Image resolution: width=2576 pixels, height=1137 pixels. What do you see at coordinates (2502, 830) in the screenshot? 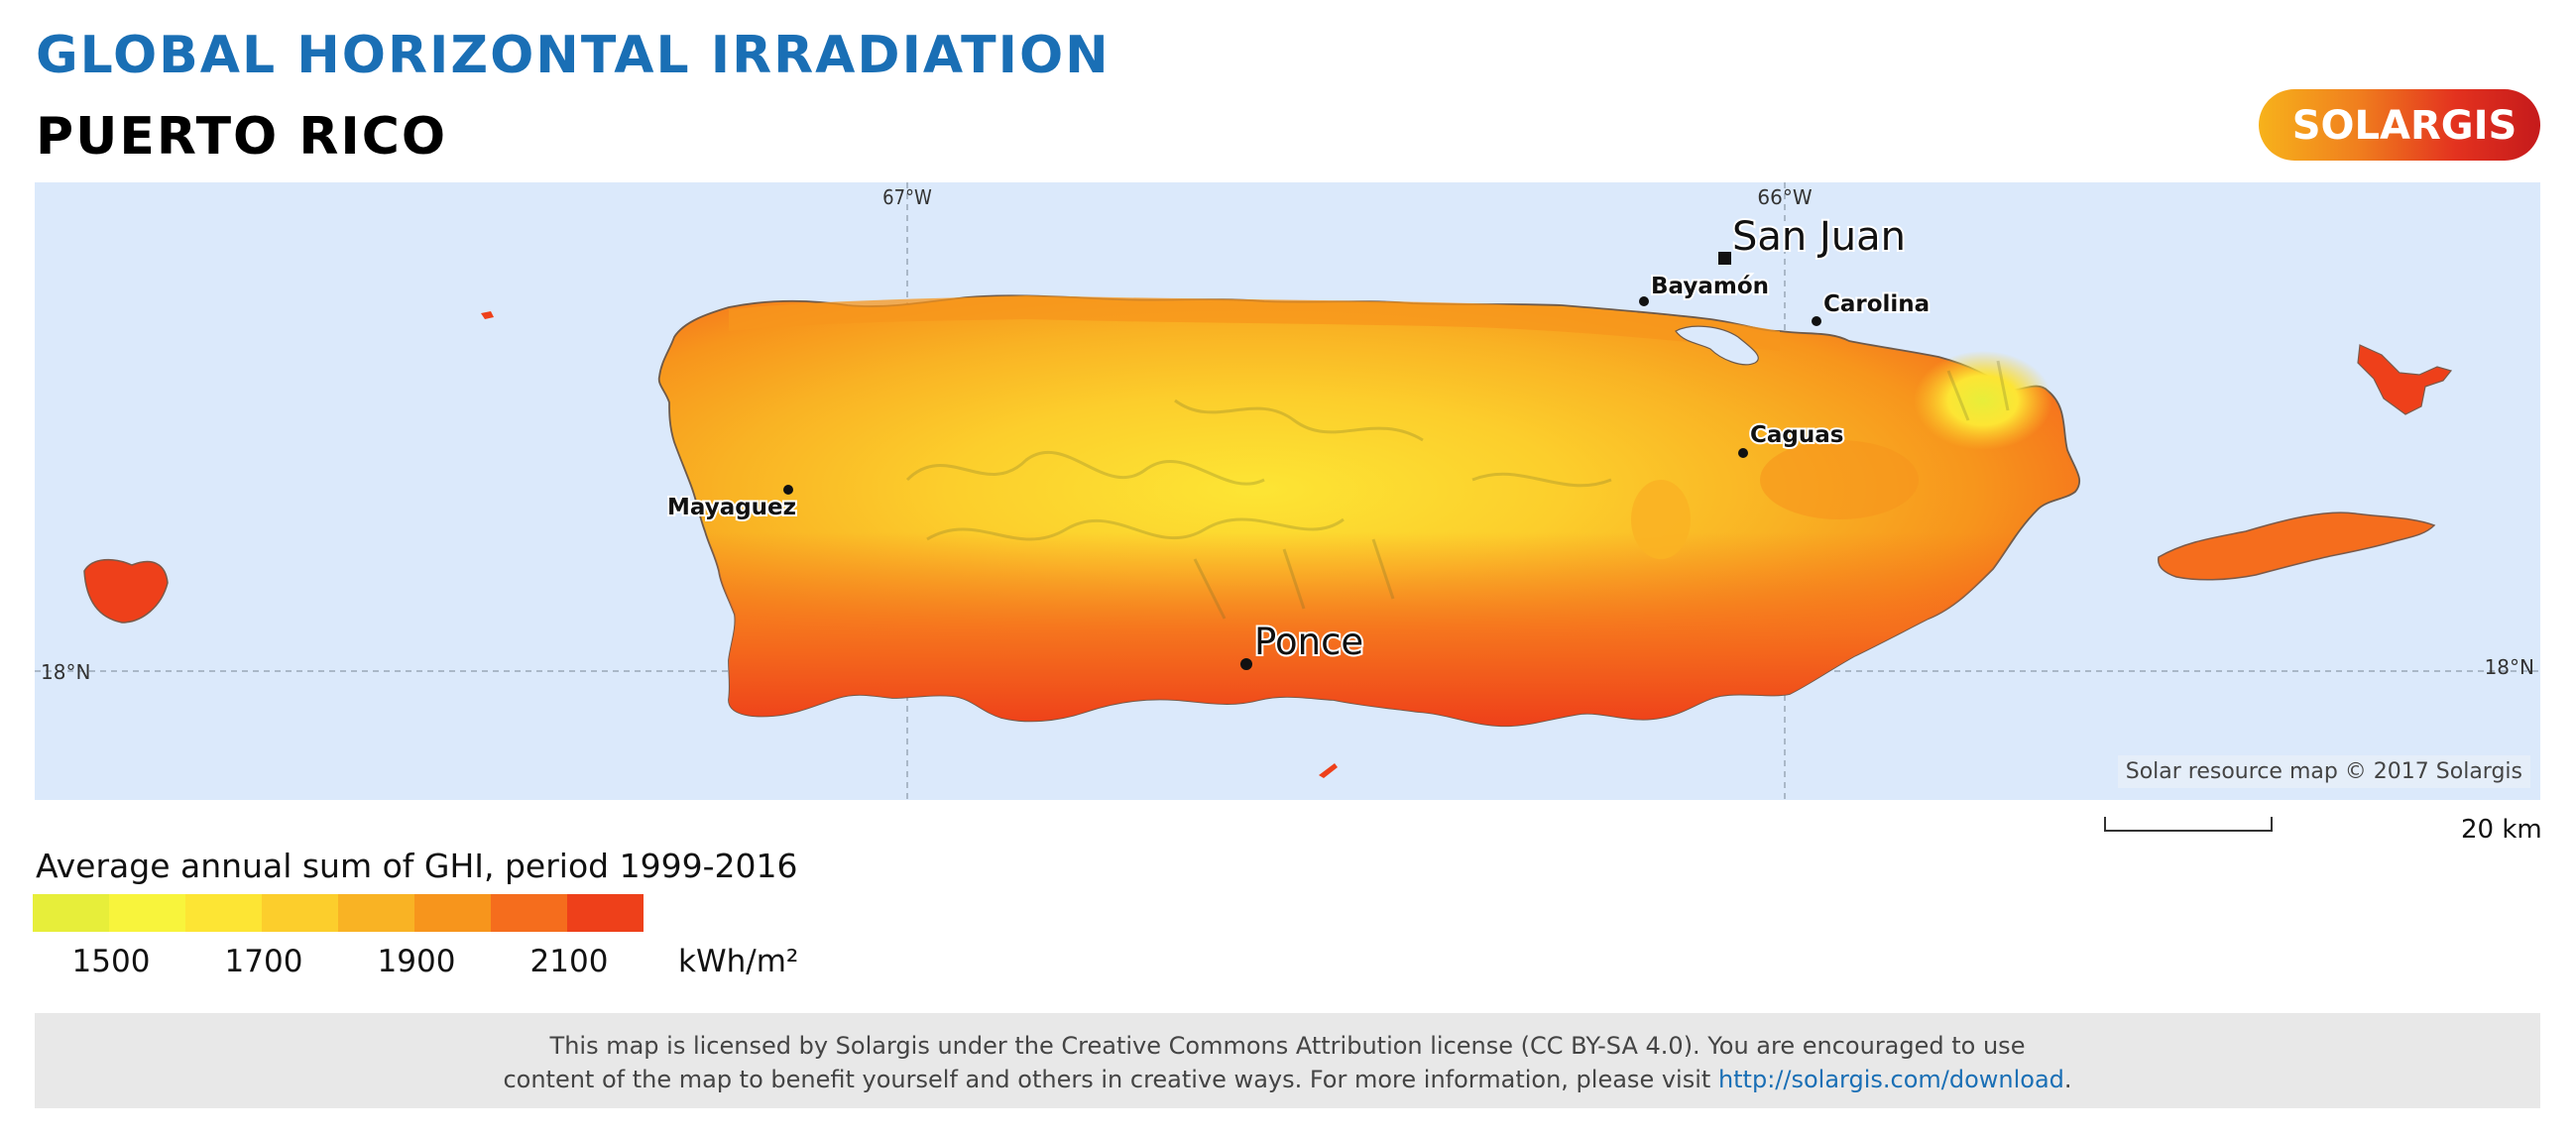
I see `scale-label: 20 km` at bounding box center [2502, 830].